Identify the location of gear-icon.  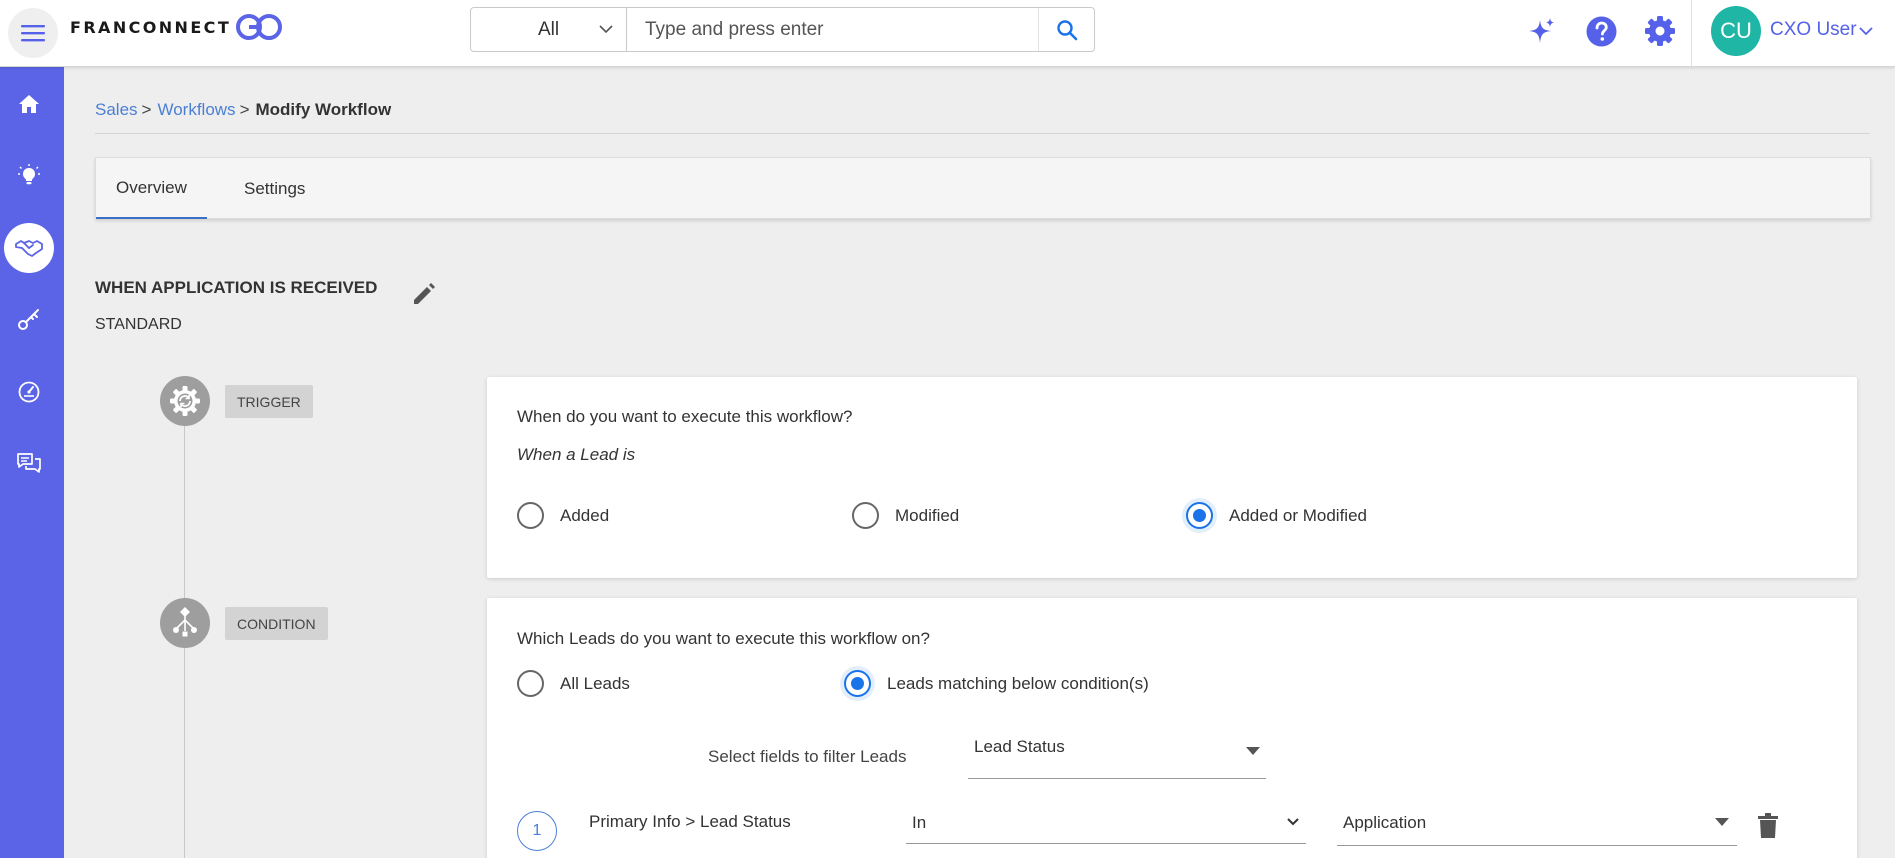
(1660, 31).